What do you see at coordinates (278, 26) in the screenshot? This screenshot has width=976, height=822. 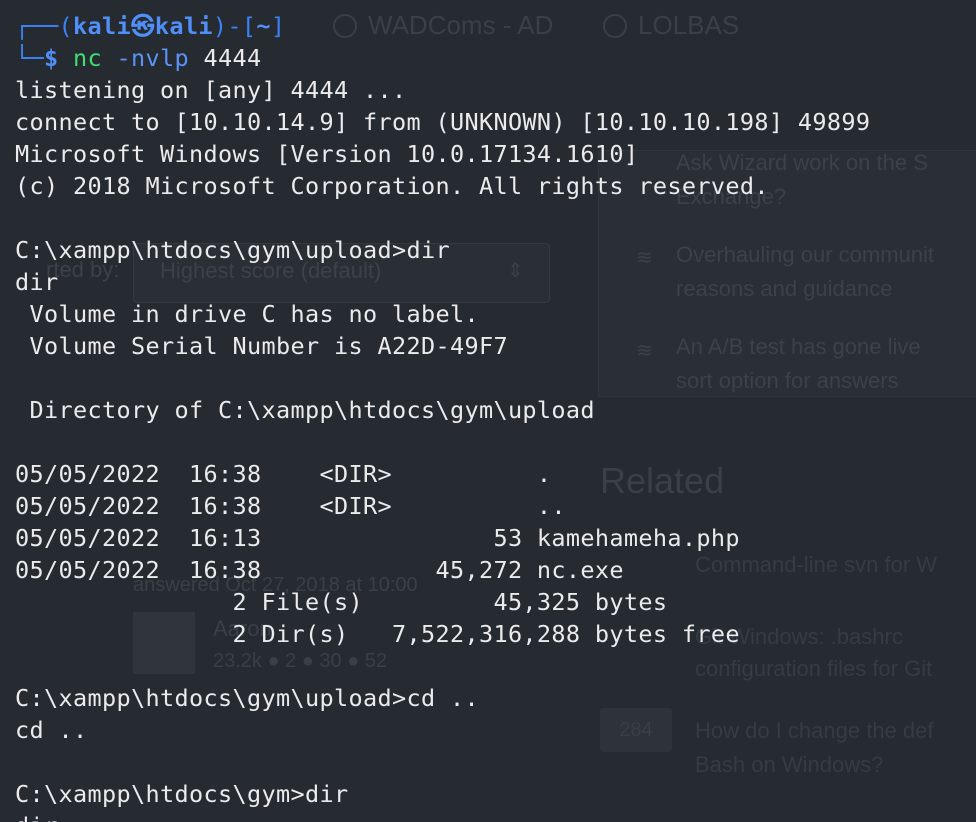 I see `prompt-frame: ]` at bounding box center [278, 26].